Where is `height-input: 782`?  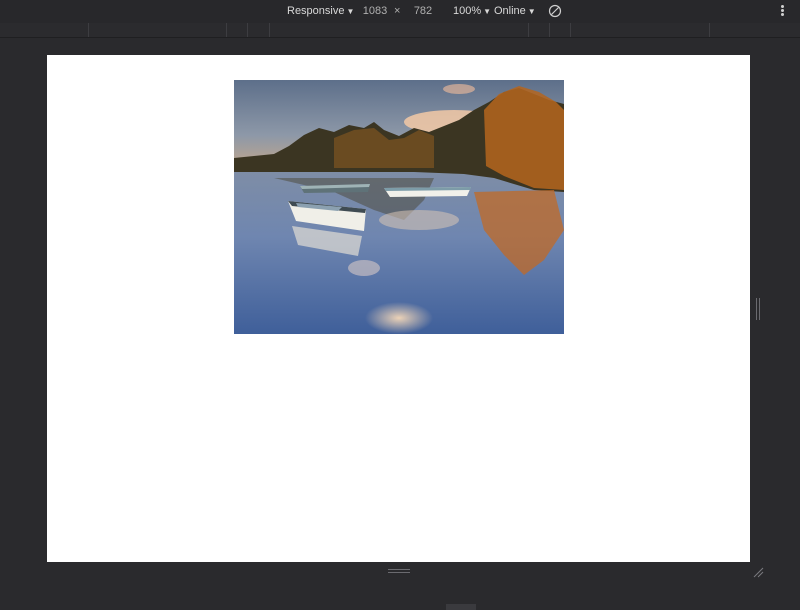 height-input: 782 is located at coordinates (423, 11).